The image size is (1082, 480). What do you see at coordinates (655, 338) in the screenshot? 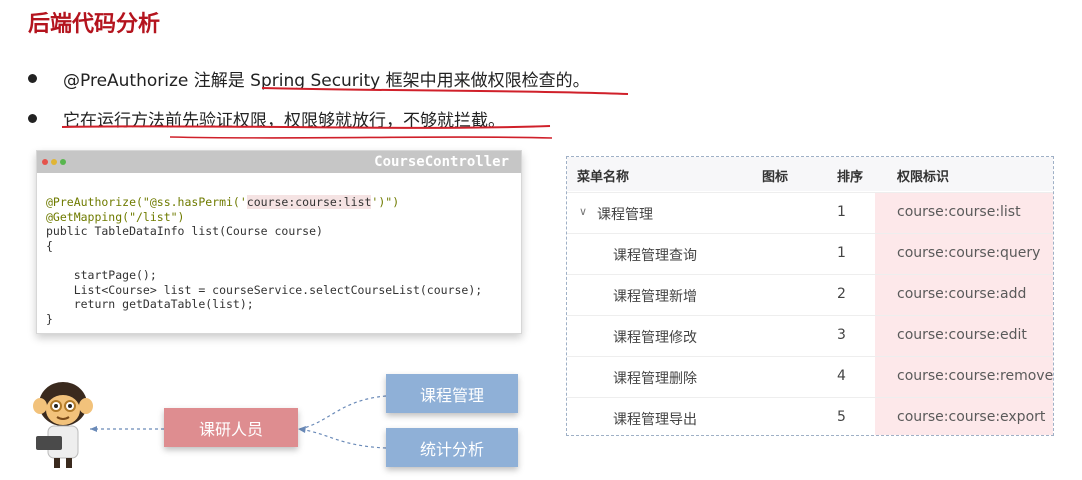
I see `row-name: 课程管理修改` at bounding box center [655, 338].